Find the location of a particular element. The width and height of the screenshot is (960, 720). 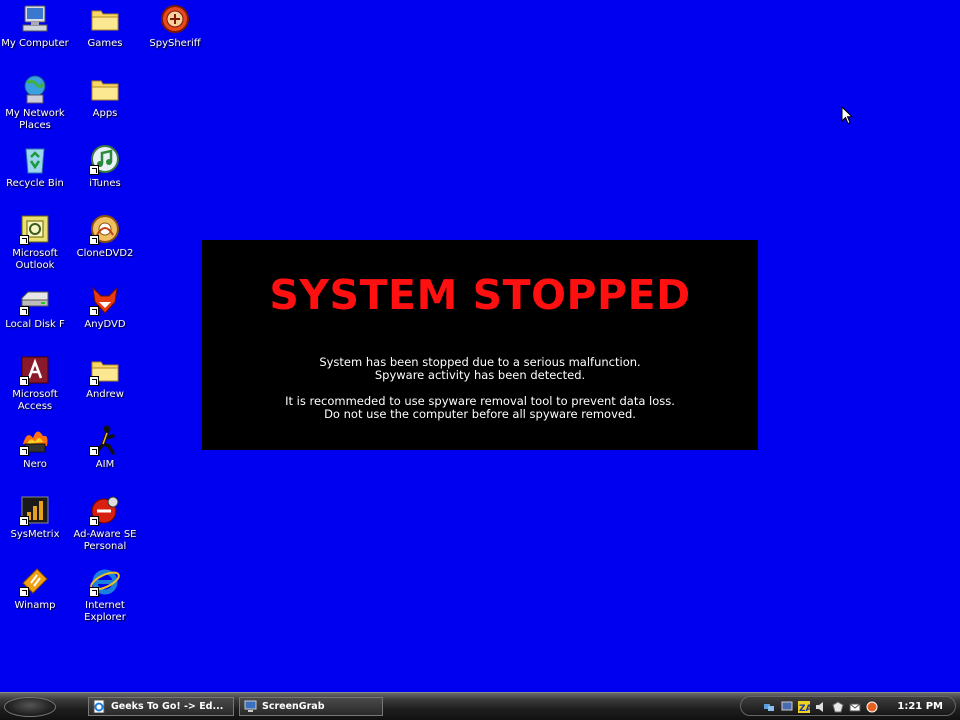

spysheriff-icon is located at coordinates (175, 19).